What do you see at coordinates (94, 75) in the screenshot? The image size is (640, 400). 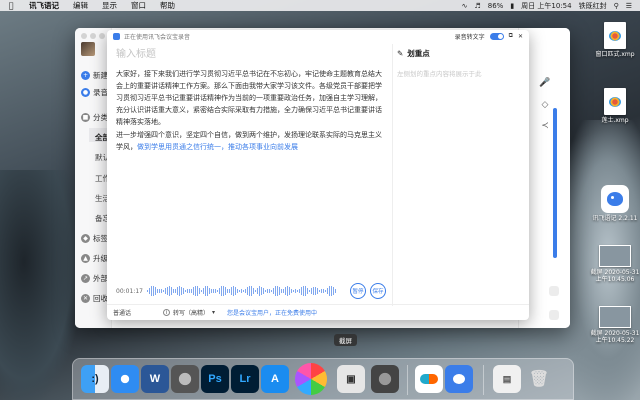 I see `sidebar-item-new: + 新建` at bounding box center [94, 75].